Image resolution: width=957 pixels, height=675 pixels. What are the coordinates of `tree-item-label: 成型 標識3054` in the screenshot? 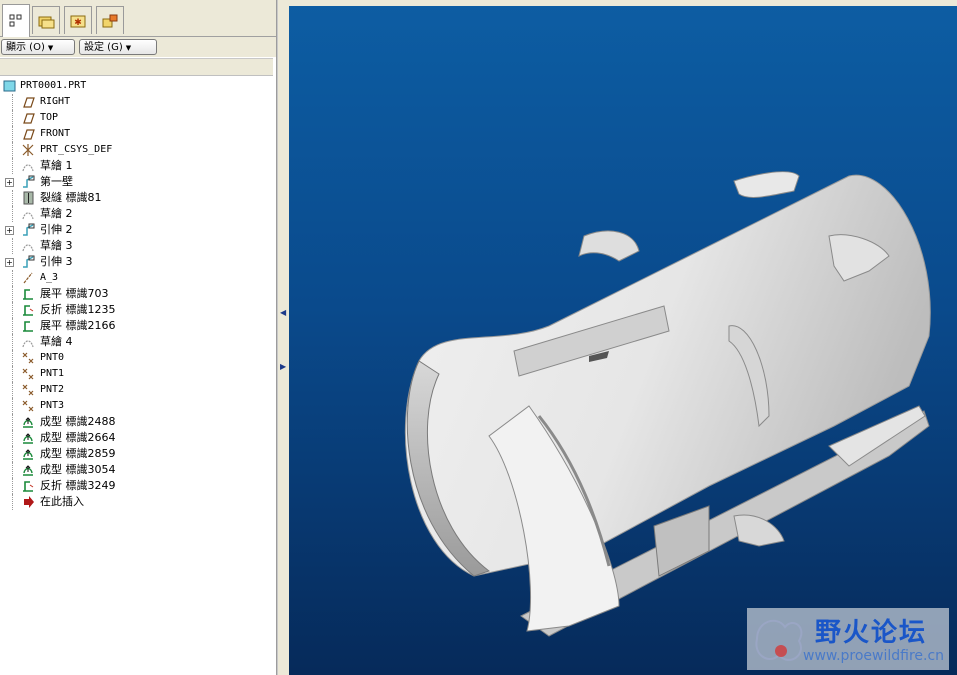 It's located at (78, 469).